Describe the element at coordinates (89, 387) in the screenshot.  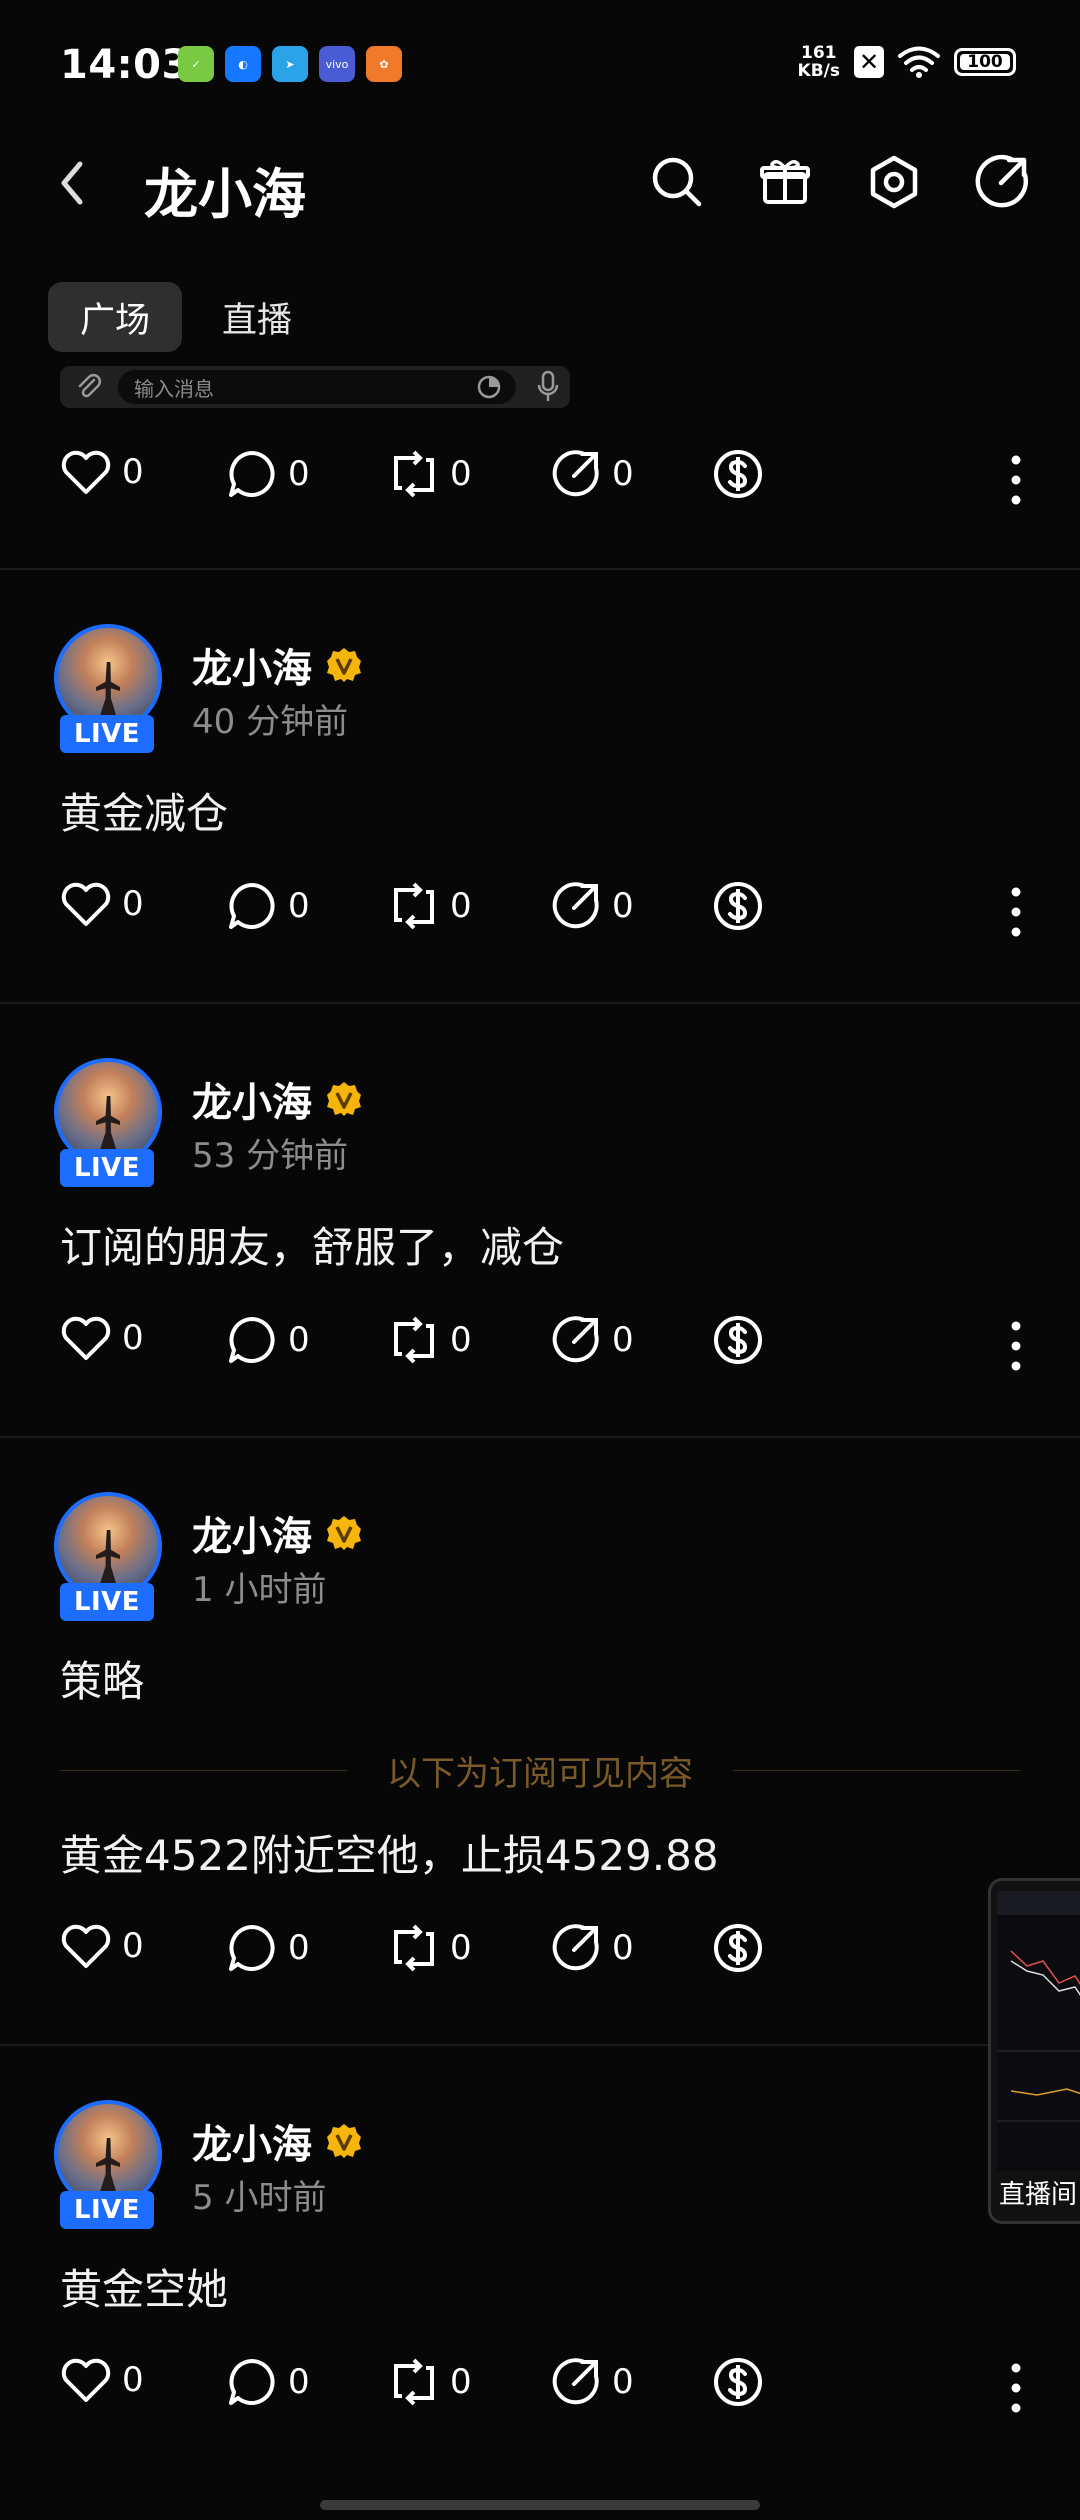
I see `attachment-icon` at that location.